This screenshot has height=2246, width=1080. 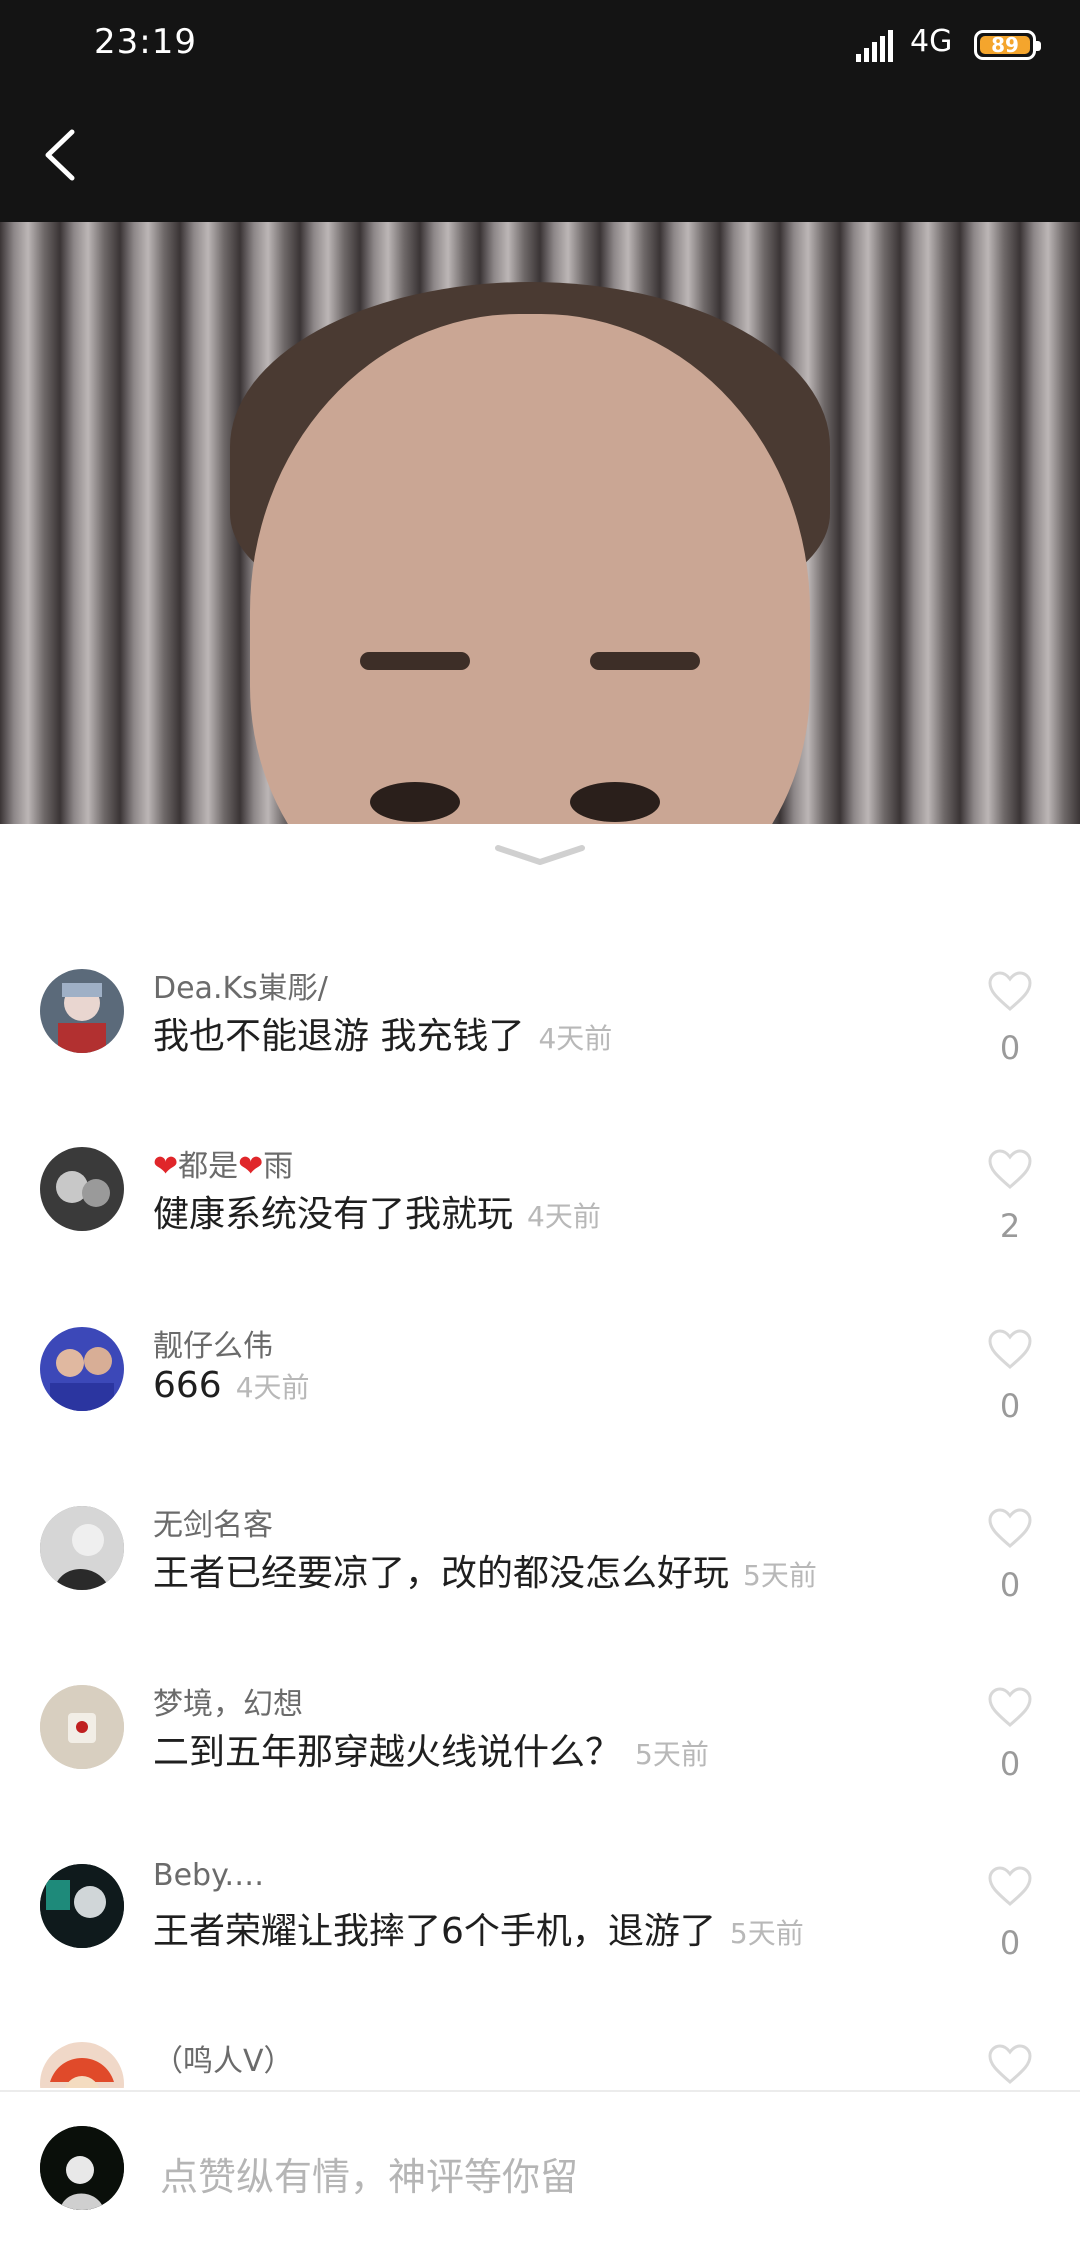 What do you see at coordinates (1005, 45) in the screenshot?
I see `battery-level: 89` at bounding box center [1005, 45].